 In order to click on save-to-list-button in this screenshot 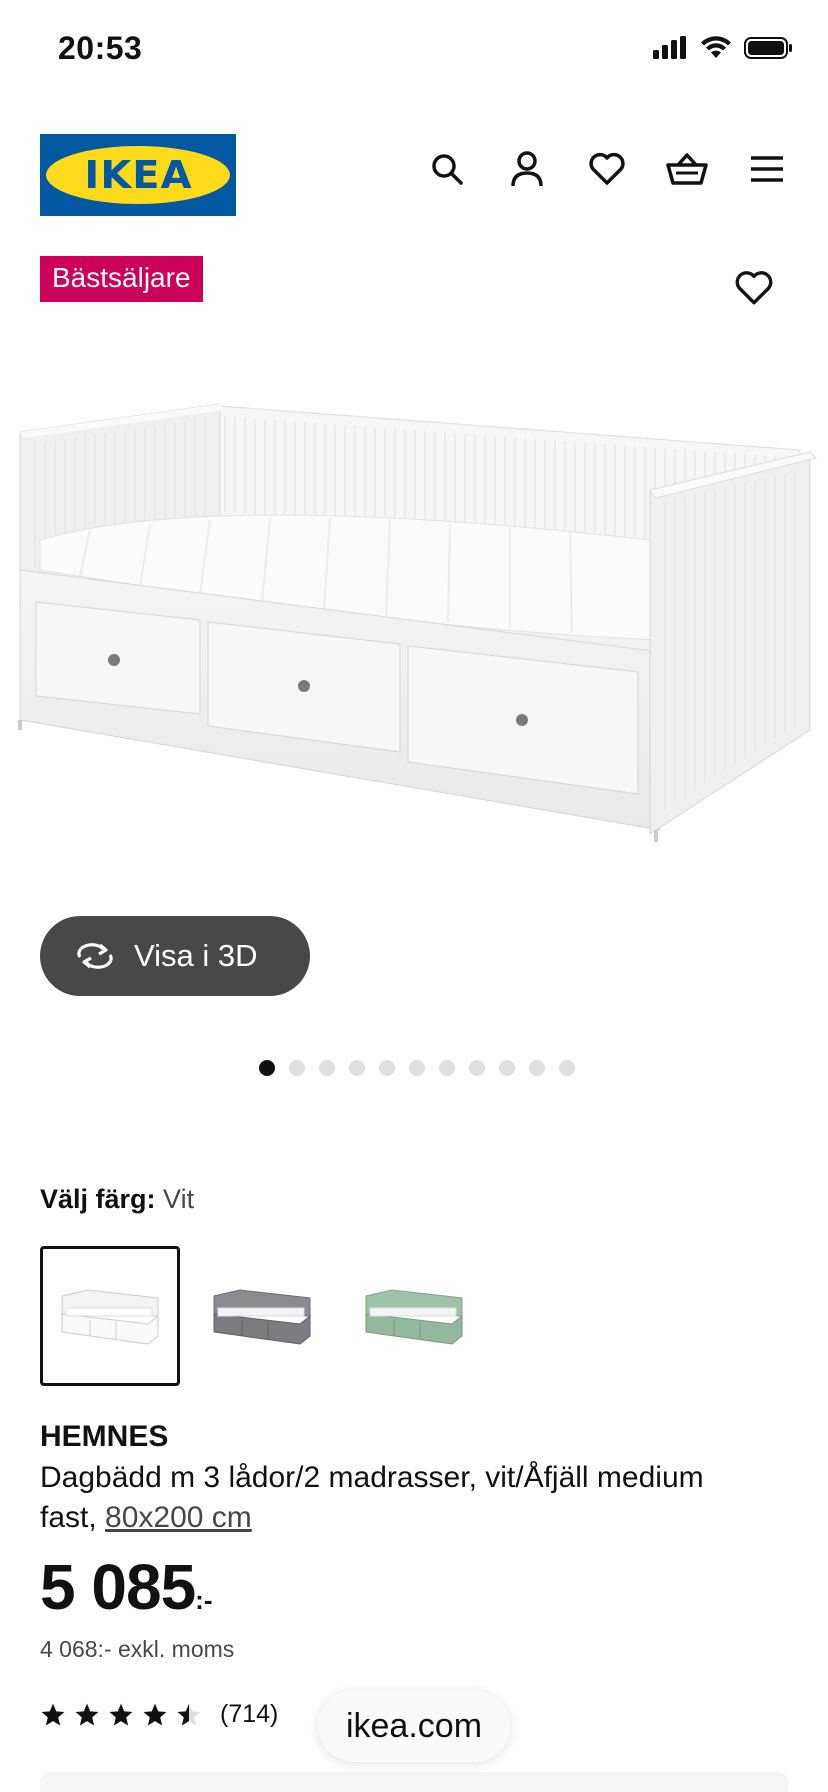, I will do `click(754, 290)`.